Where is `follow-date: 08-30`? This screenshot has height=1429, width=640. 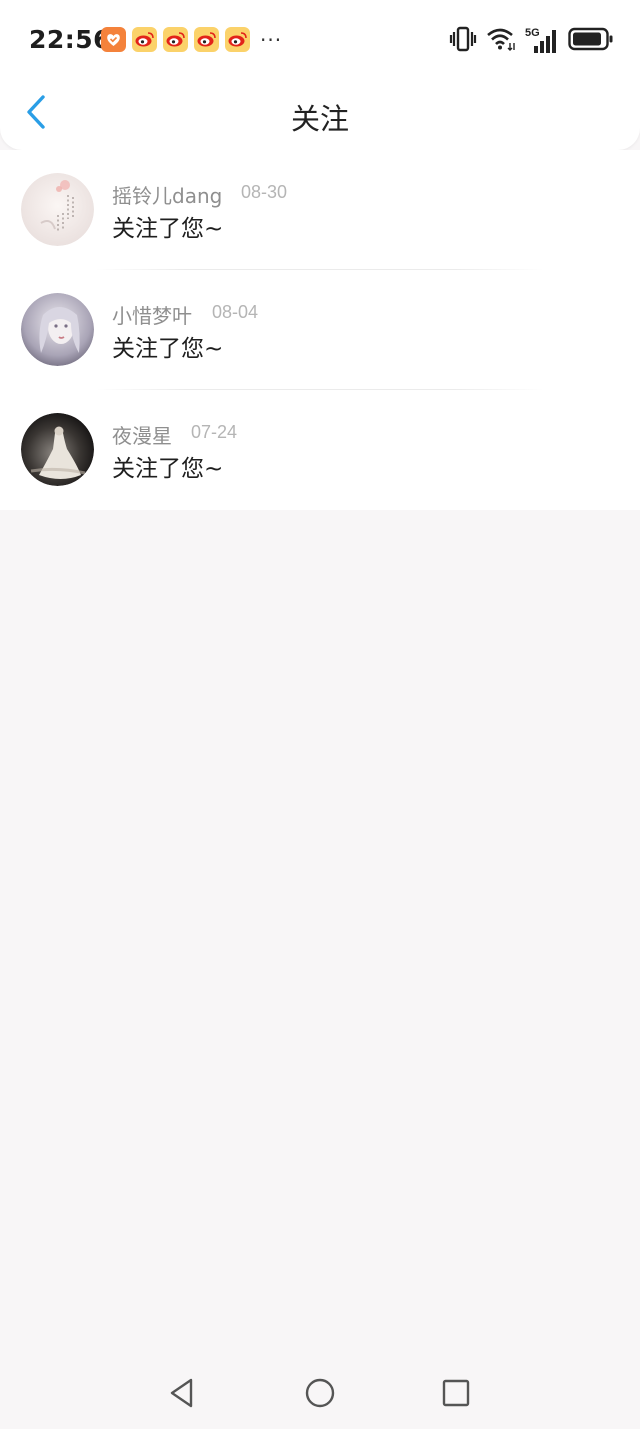 follow-date: 08-30 is located at coordinates (264, 192).